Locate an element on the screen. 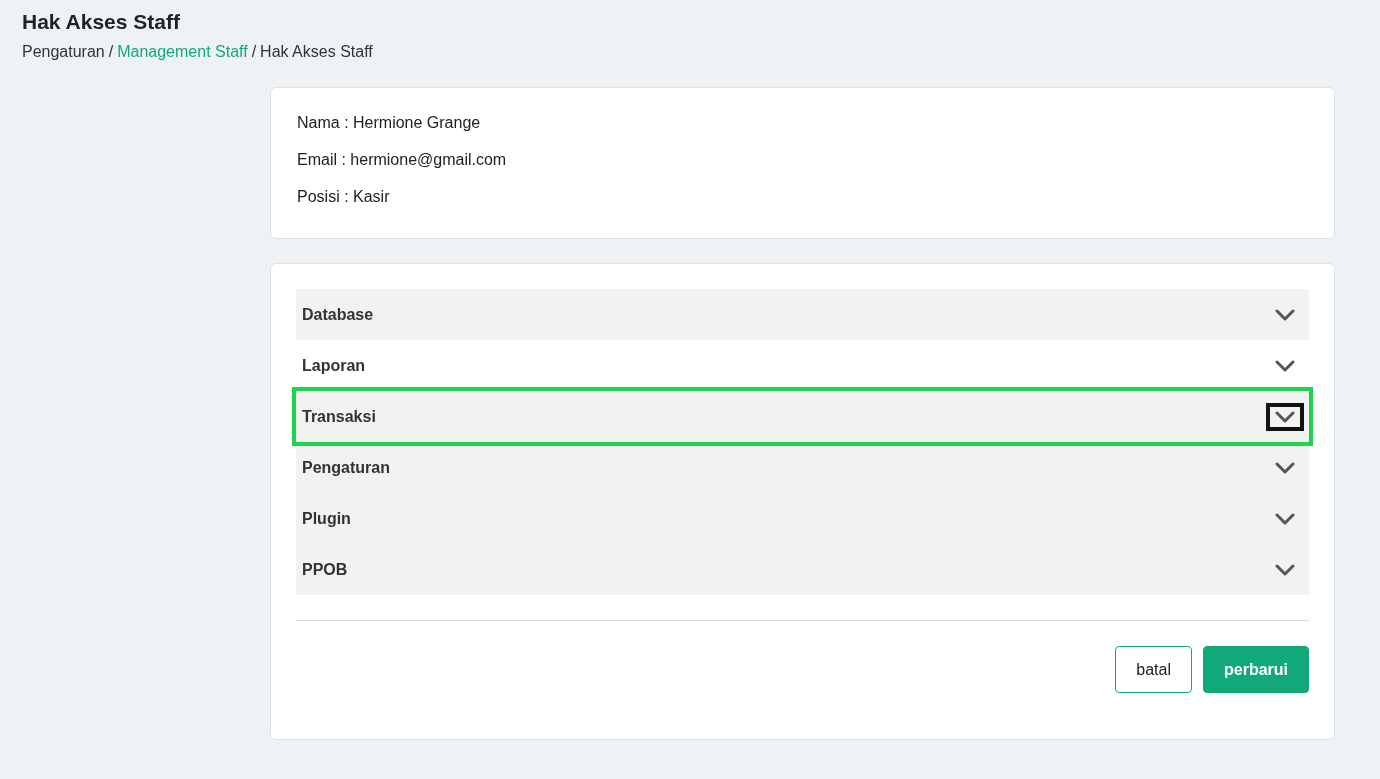 The width and height of the screenshot is (1380, 779). breadcrumb-item: Hak Akses Staff is located at coordinates (316, 52).